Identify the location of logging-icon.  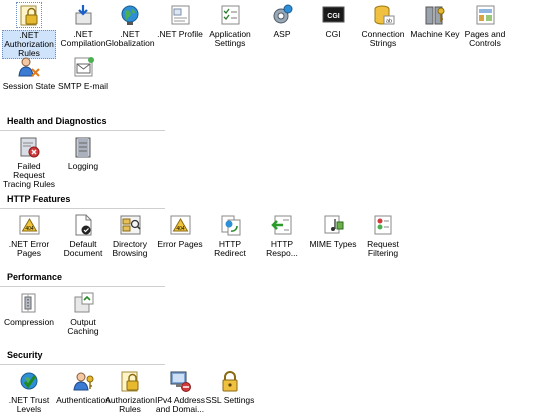
(83, 147).